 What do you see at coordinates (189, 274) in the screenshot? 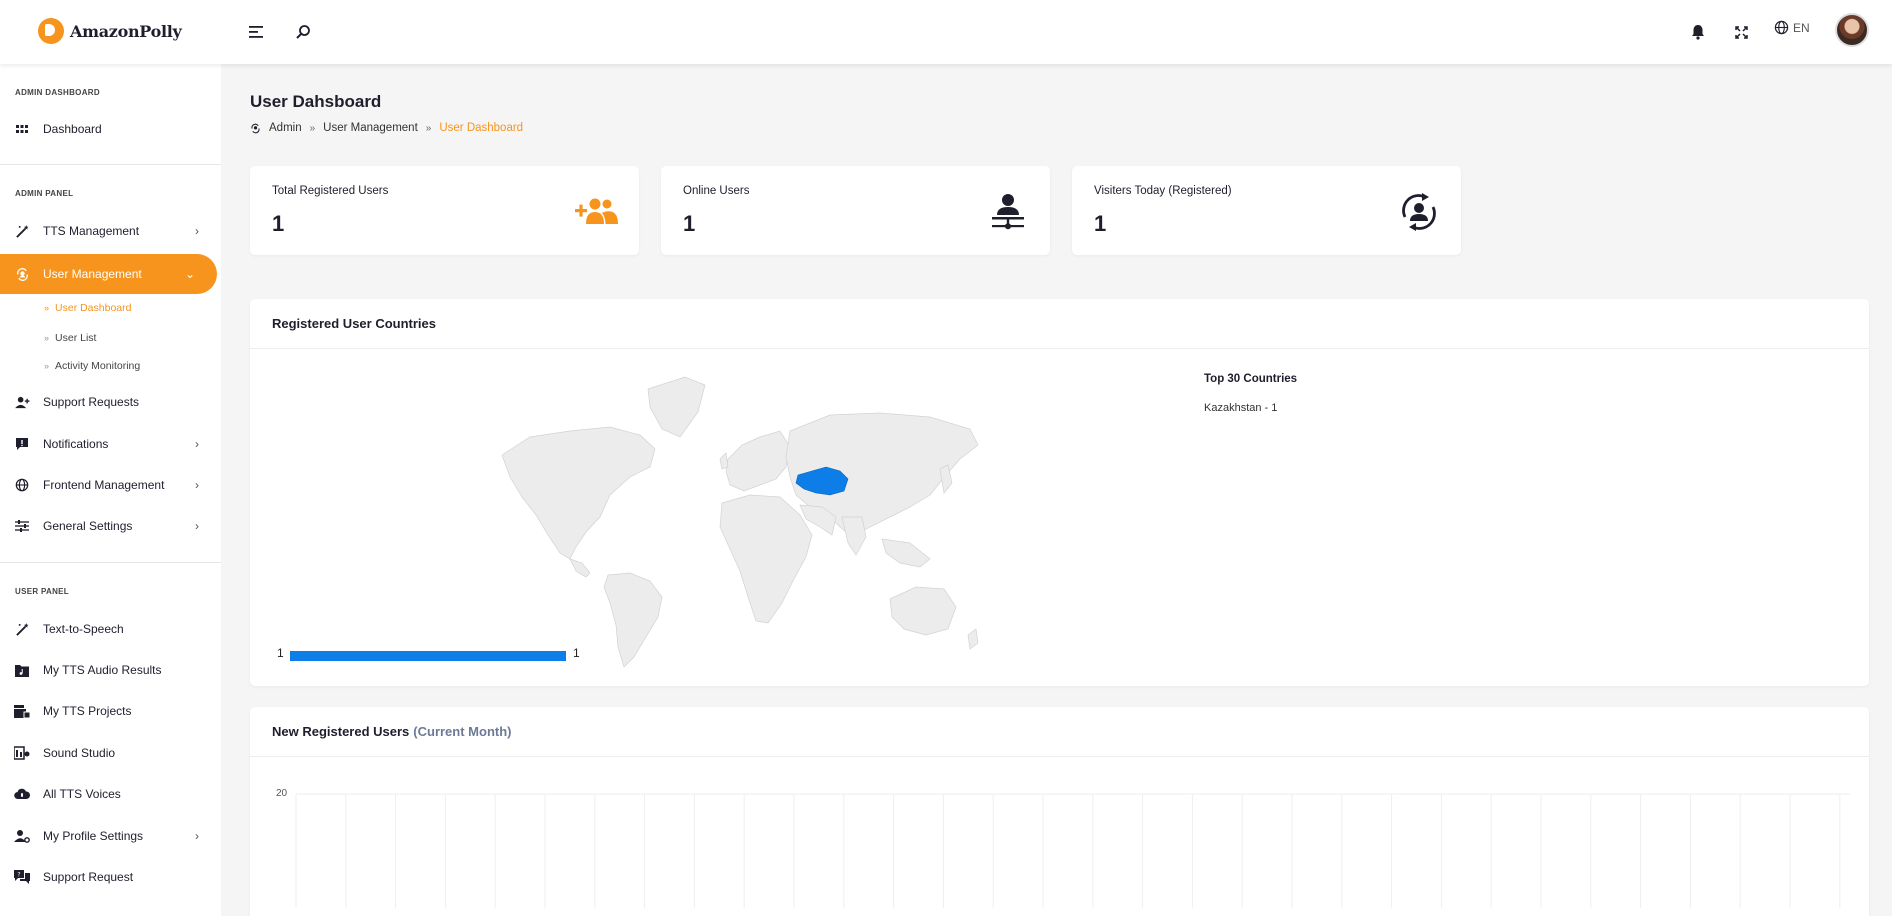
I see `chevron-down-icon: ⌄` at bounding box center [189, 274].